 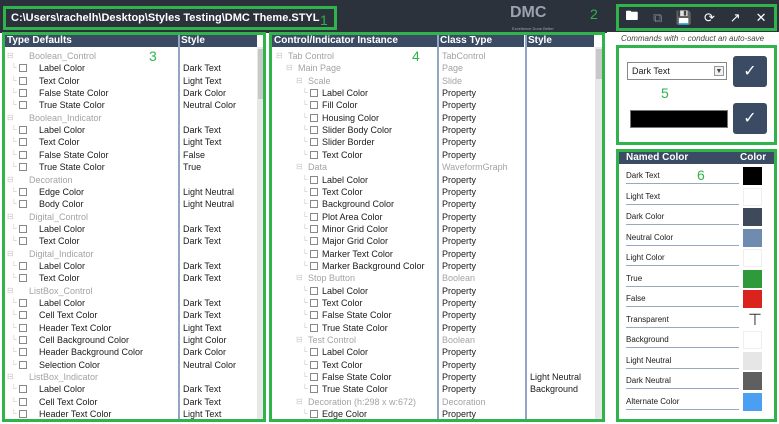 What do you see at coordinates (130, 167) in the screenshot?
I see `list-item: └ True State Color True` at bounding box center [130, 167].